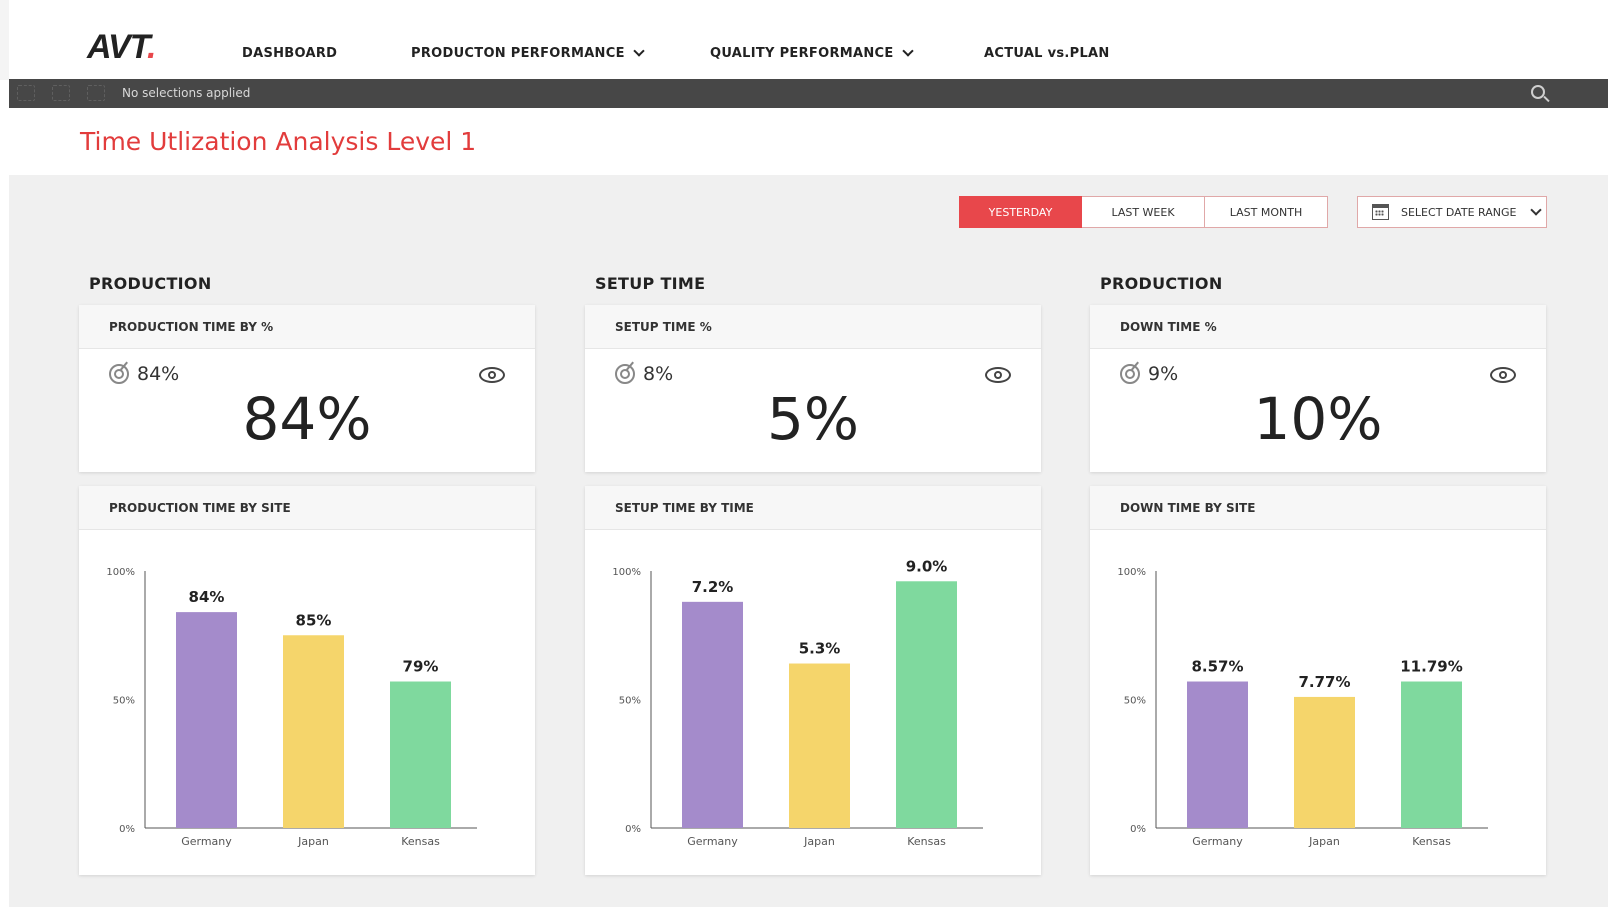 Image resolution: width=1608 pixels, height=907 pixels. Describe the element at coordinates (117, 47) in the screenshot. I see `logo-text: AVT` at that location.